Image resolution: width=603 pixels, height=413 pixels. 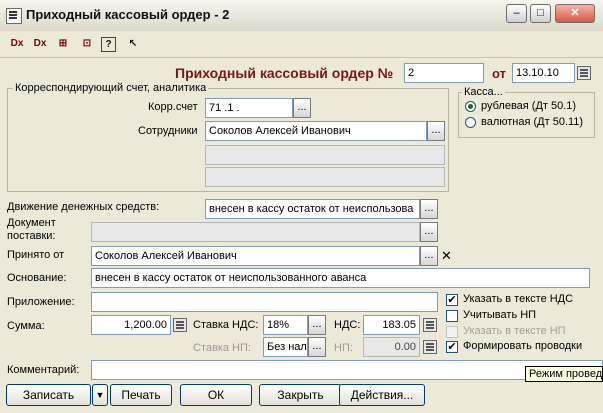 I want to click on ok-button: ОК, so click(x=216, y=395).